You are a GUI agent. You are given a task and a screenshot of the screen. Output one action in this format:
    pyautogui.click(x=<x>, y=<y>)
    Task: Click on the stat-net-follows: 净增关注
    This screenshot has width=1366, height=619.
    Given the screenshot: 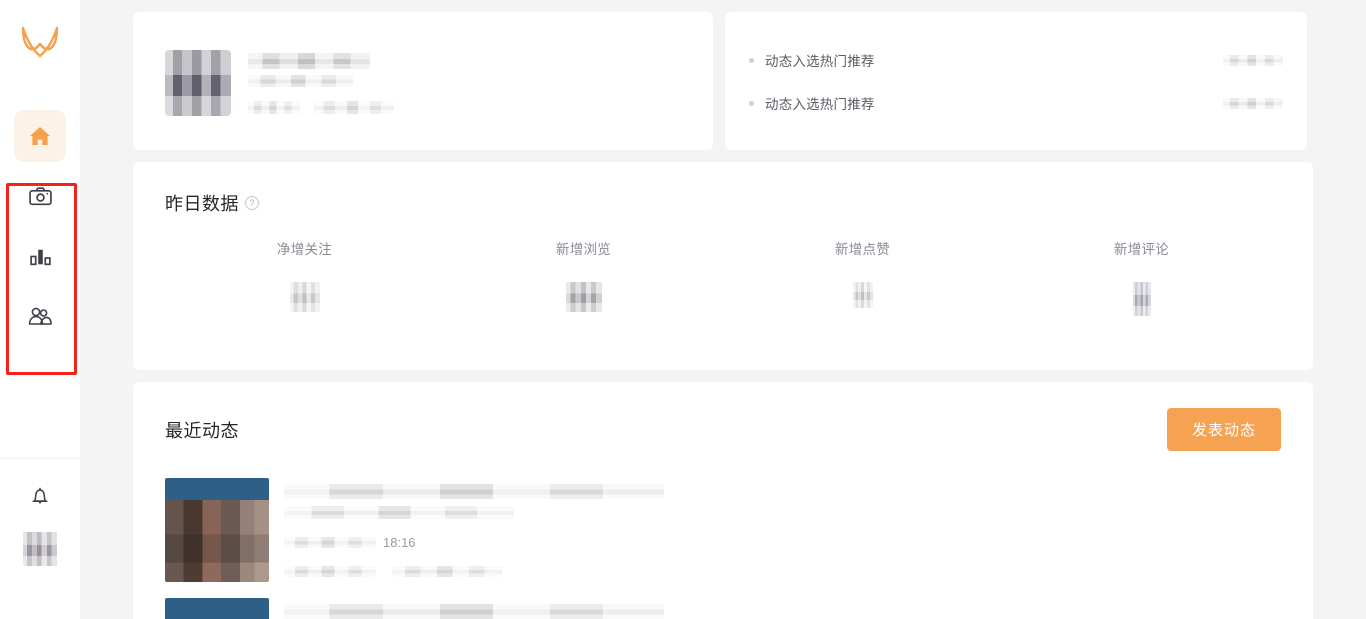 What is the action you would take?
    pyautogui.click(x=304, y=277)
    